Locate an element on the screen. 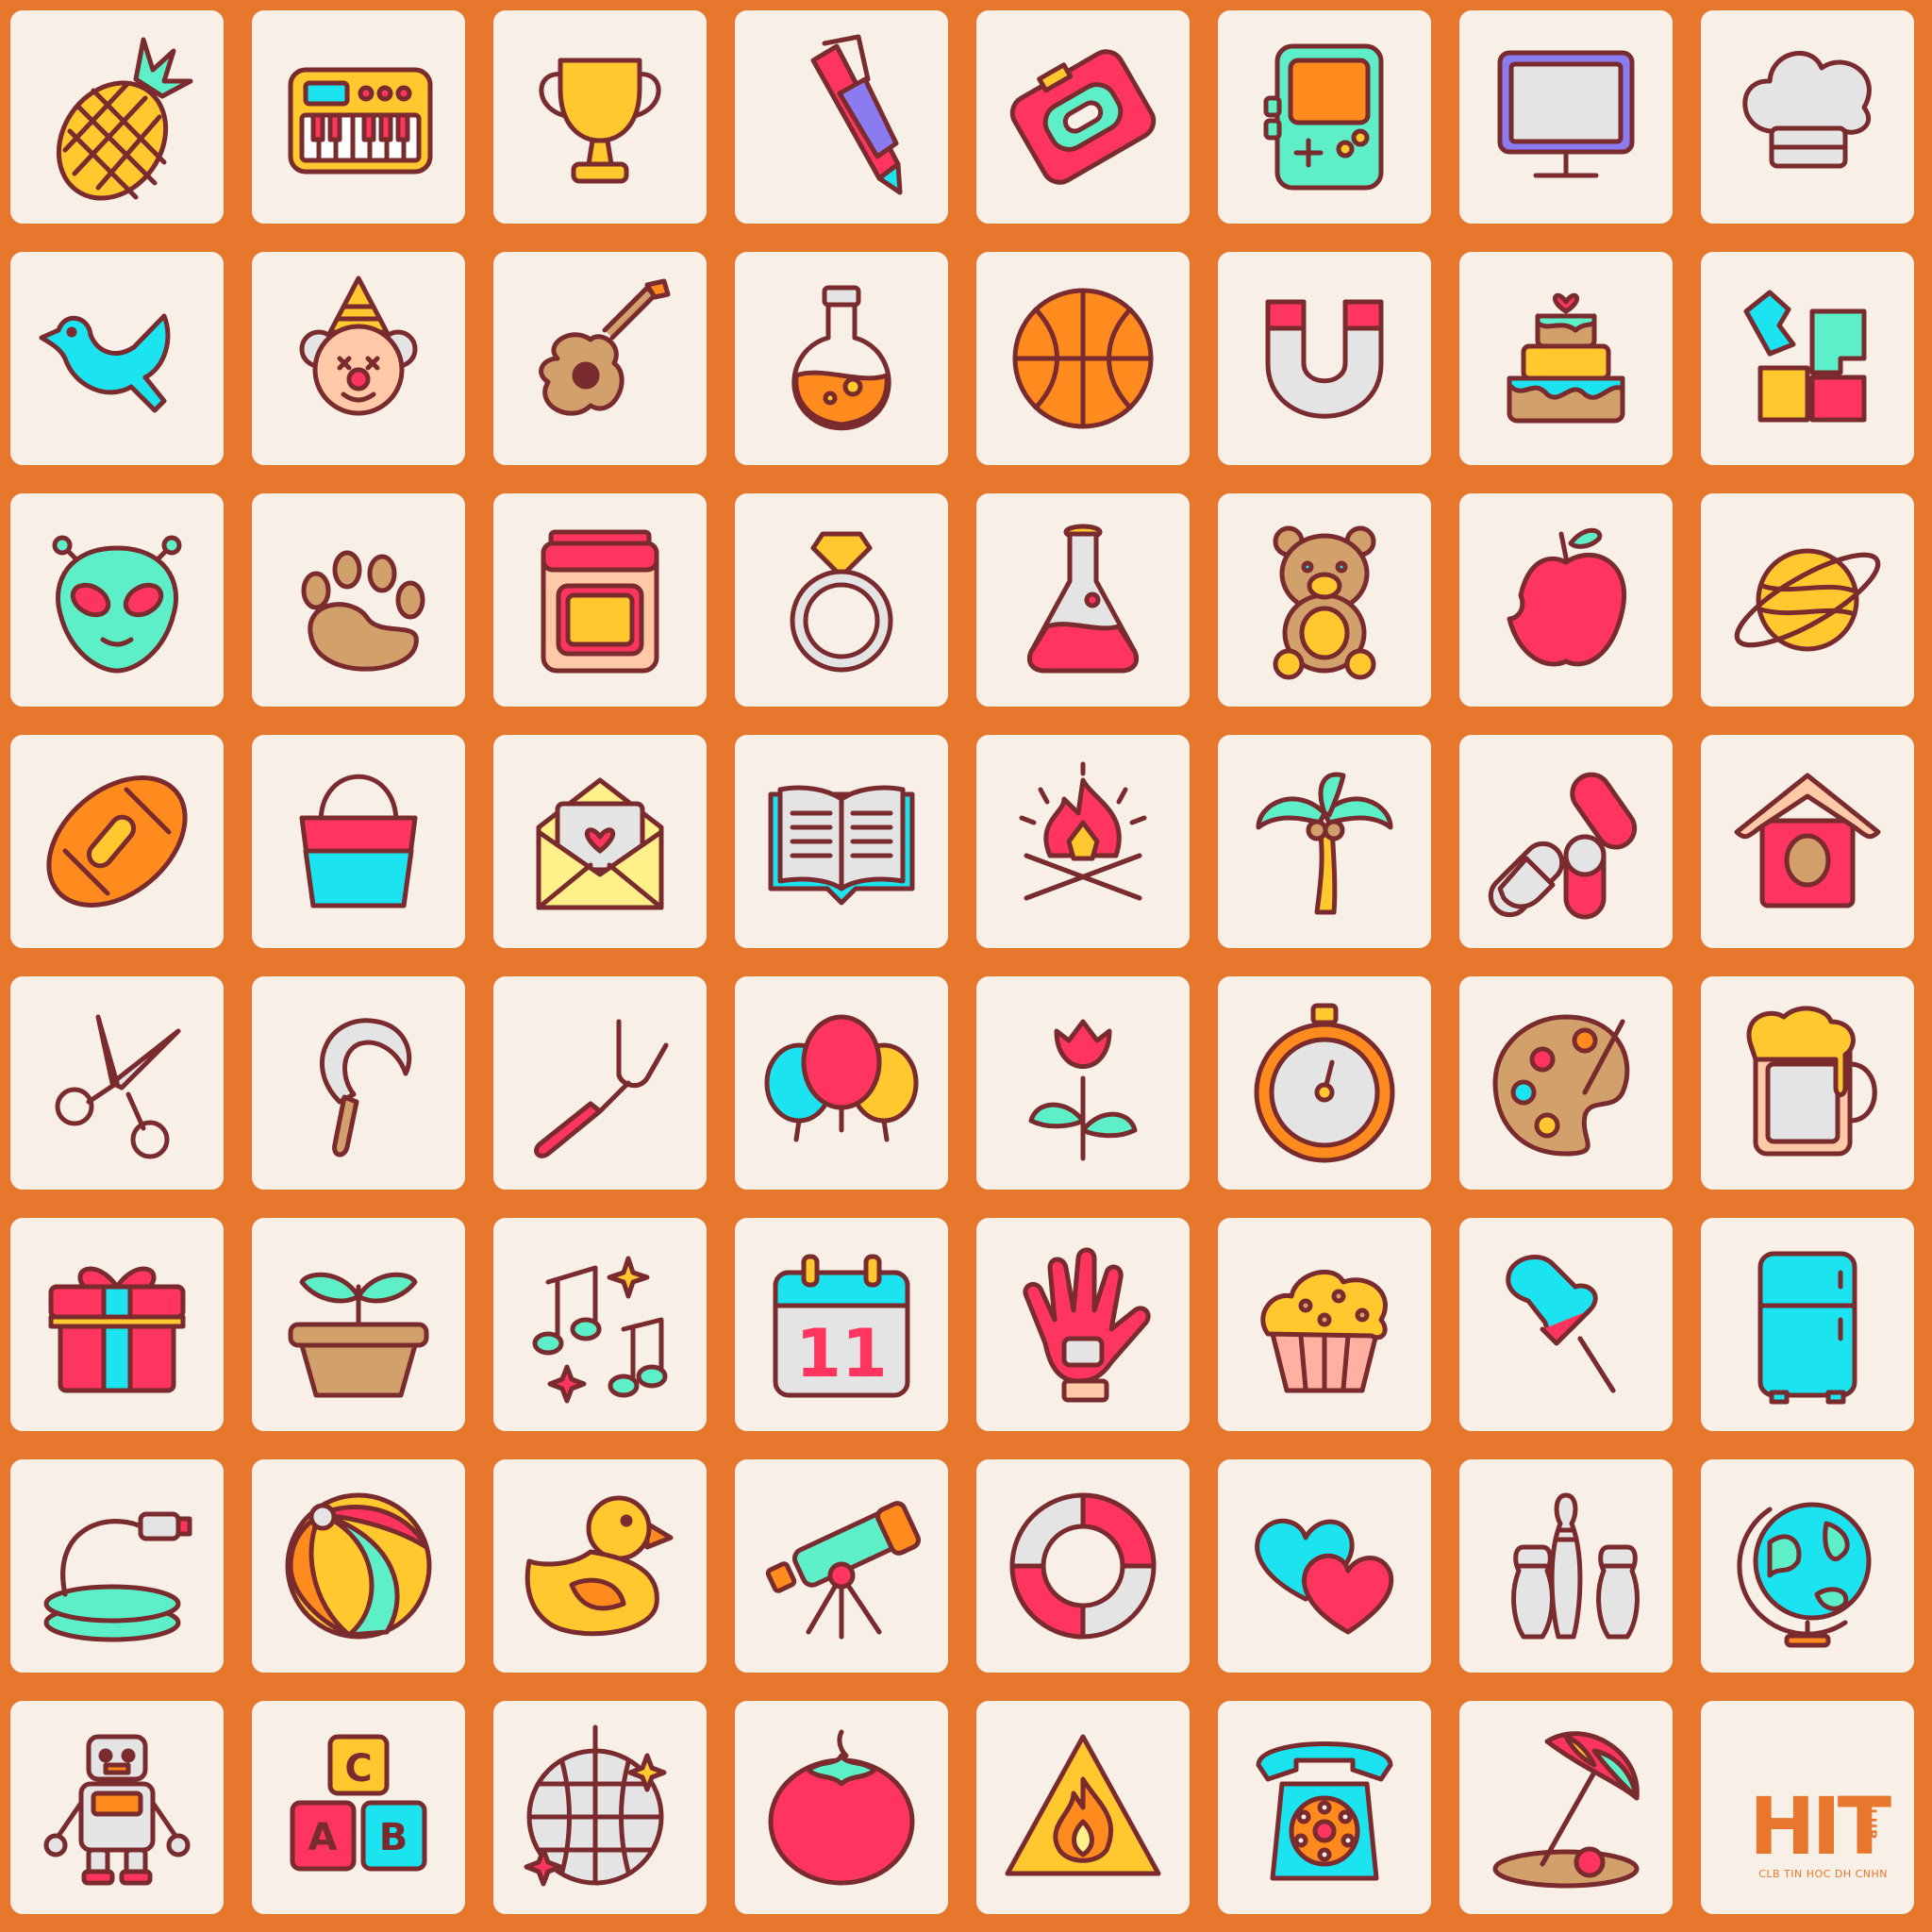 This screenshot has height=1932, width=1932. calendar-icon: 11 is located at coordinates (842, 1326).